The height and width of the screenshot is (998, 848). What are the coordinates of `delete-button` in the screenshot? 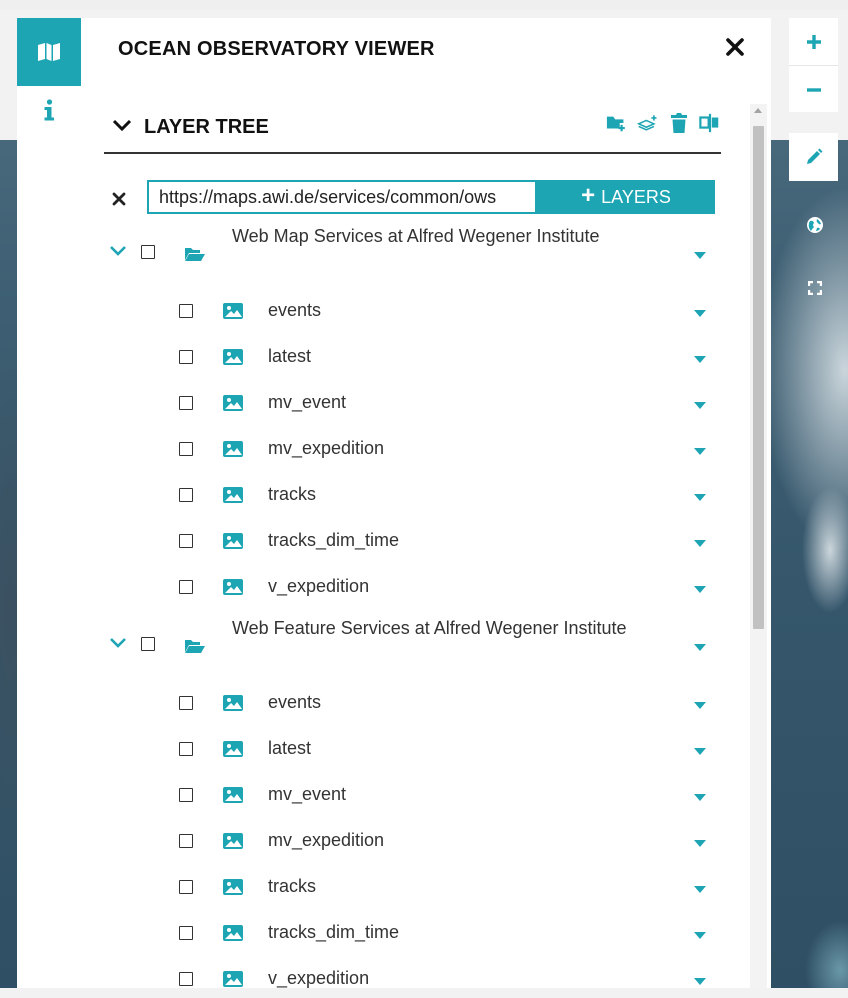 It's located at (679, 123).